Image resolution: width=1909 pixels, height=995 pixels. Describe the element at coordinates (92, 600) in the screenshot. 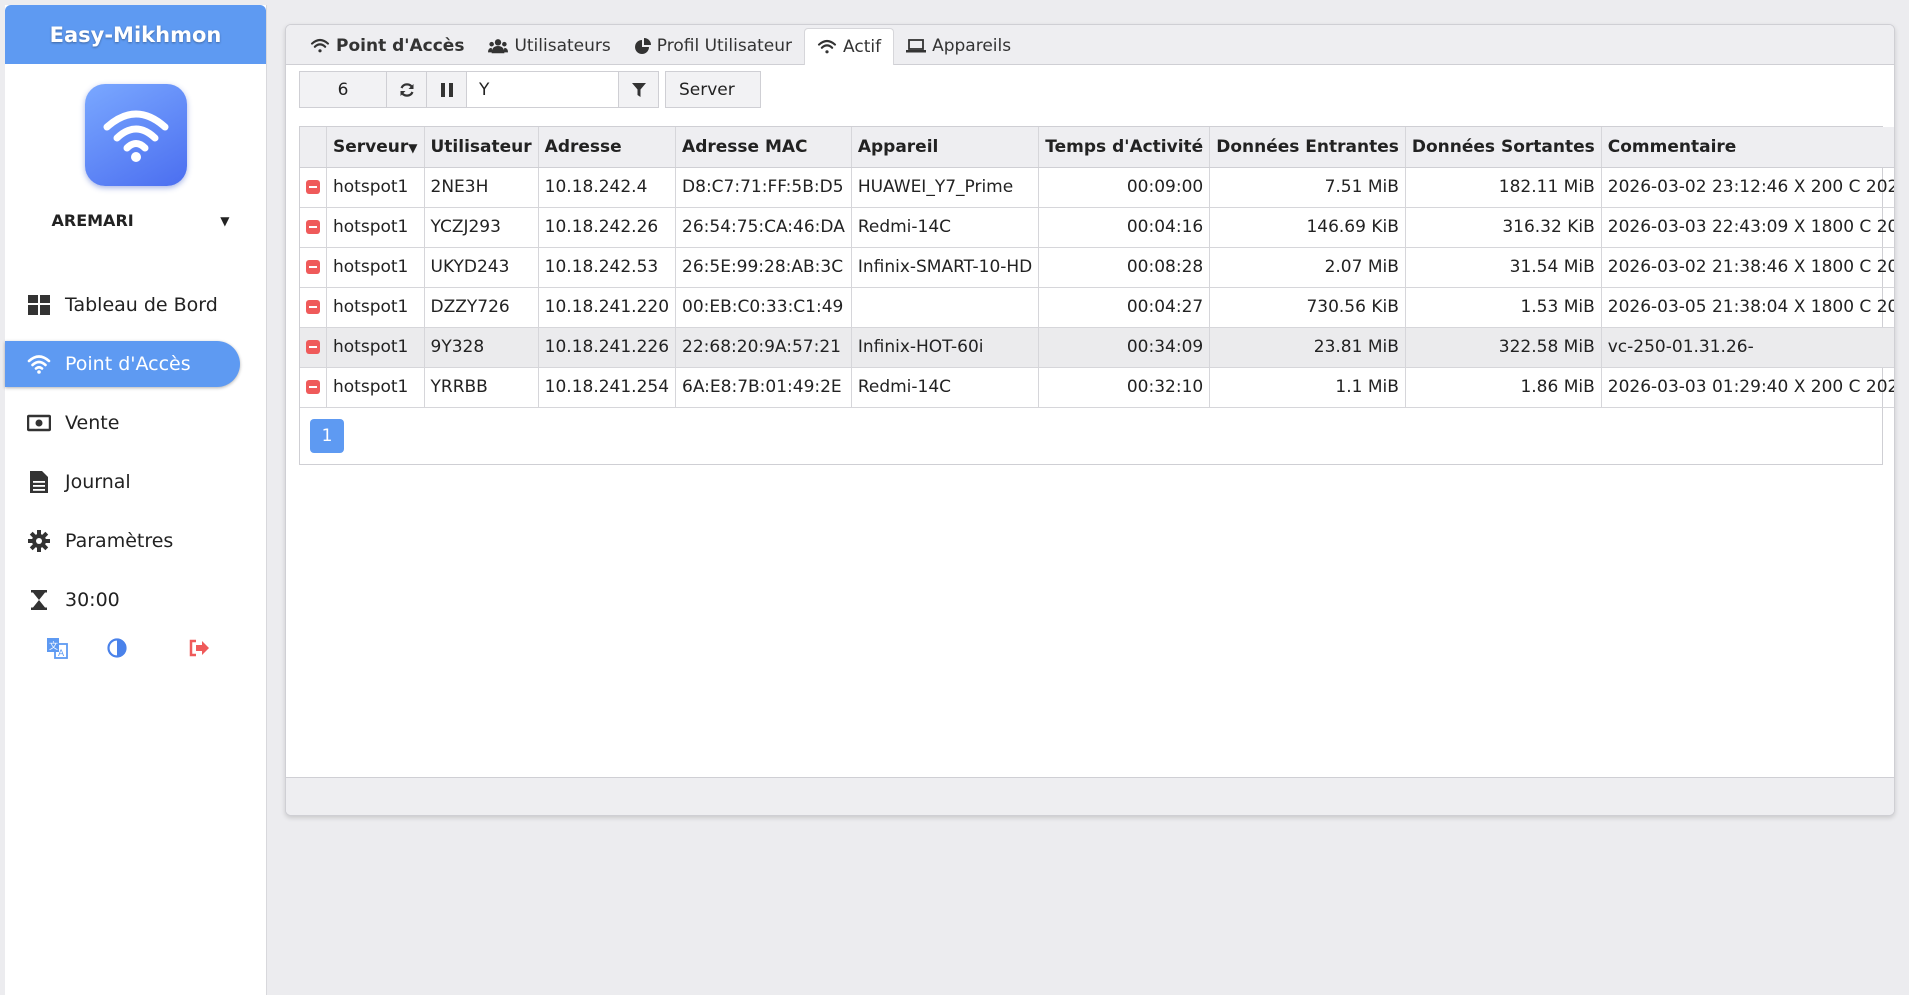

I see `session-timer: 30:00` at that location.